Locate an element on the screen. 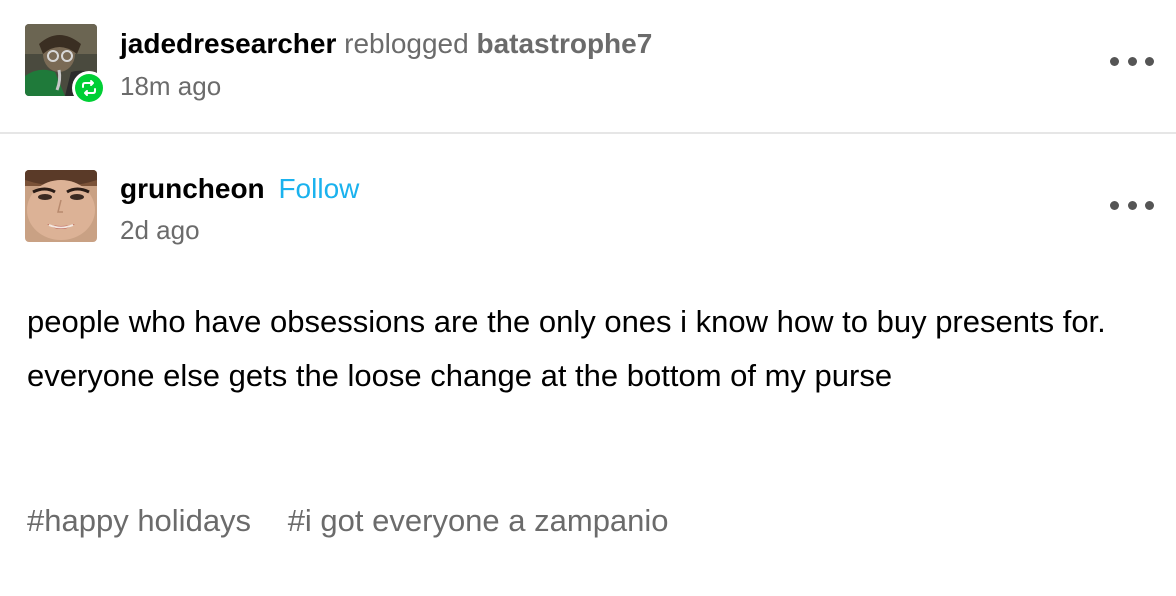 Image resolution: width=1176 pixels, height=596 pixels. reblog-badge is located at coordinates (89, 88).